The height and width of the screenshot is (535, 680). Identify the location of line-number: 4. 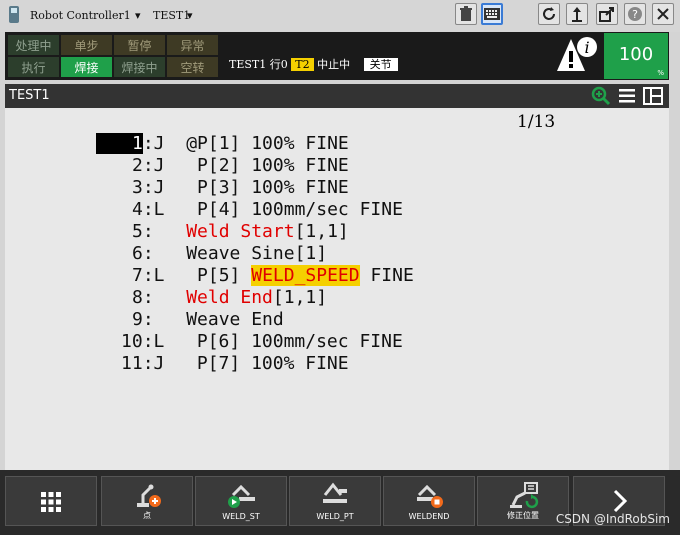
(137, 209).